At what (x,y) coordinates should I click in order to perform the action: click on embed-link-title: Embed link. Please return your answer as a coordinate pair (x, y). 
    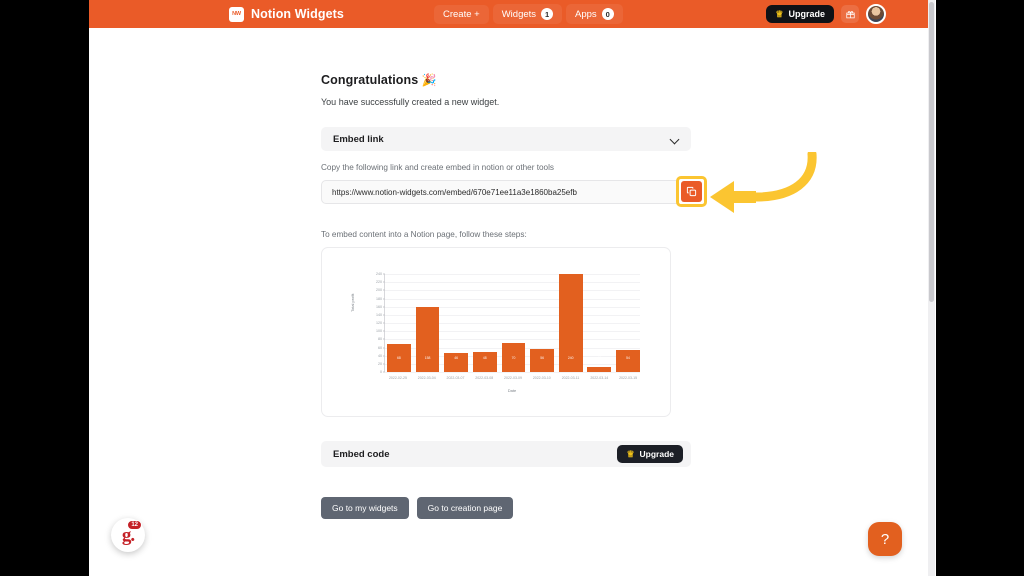
    Looking at the image, I should click on (358, 139).